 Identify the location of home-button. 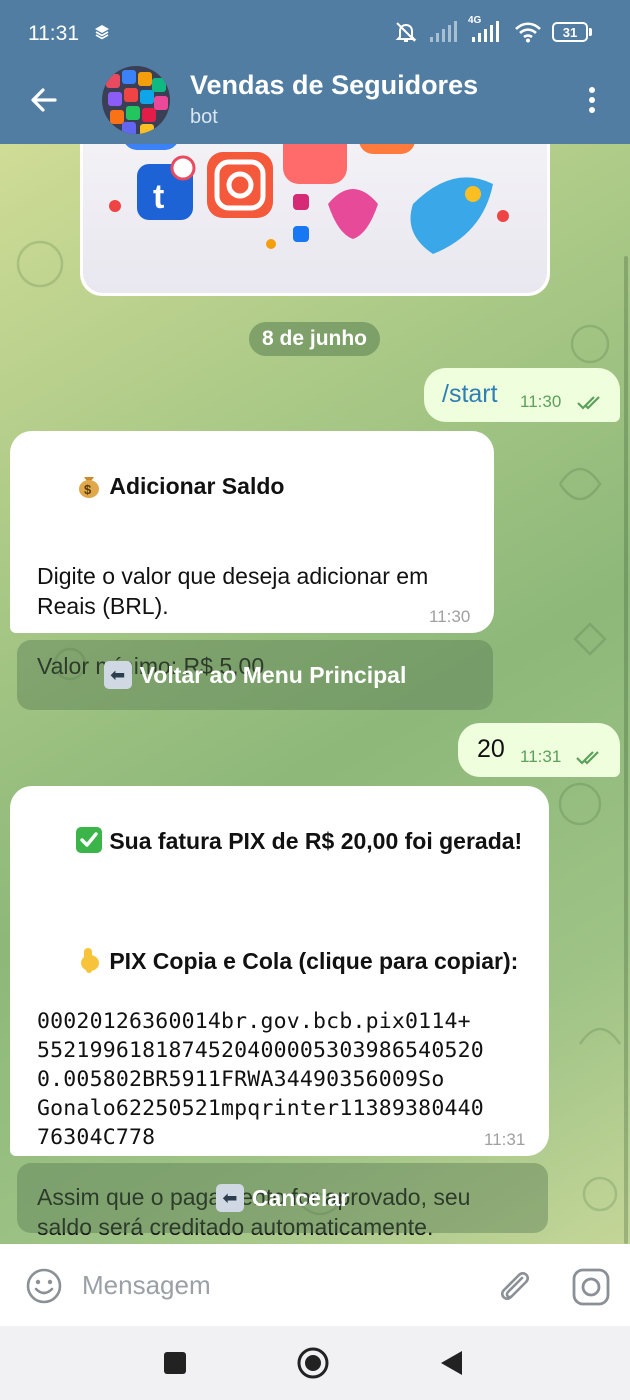
(313, 1363).